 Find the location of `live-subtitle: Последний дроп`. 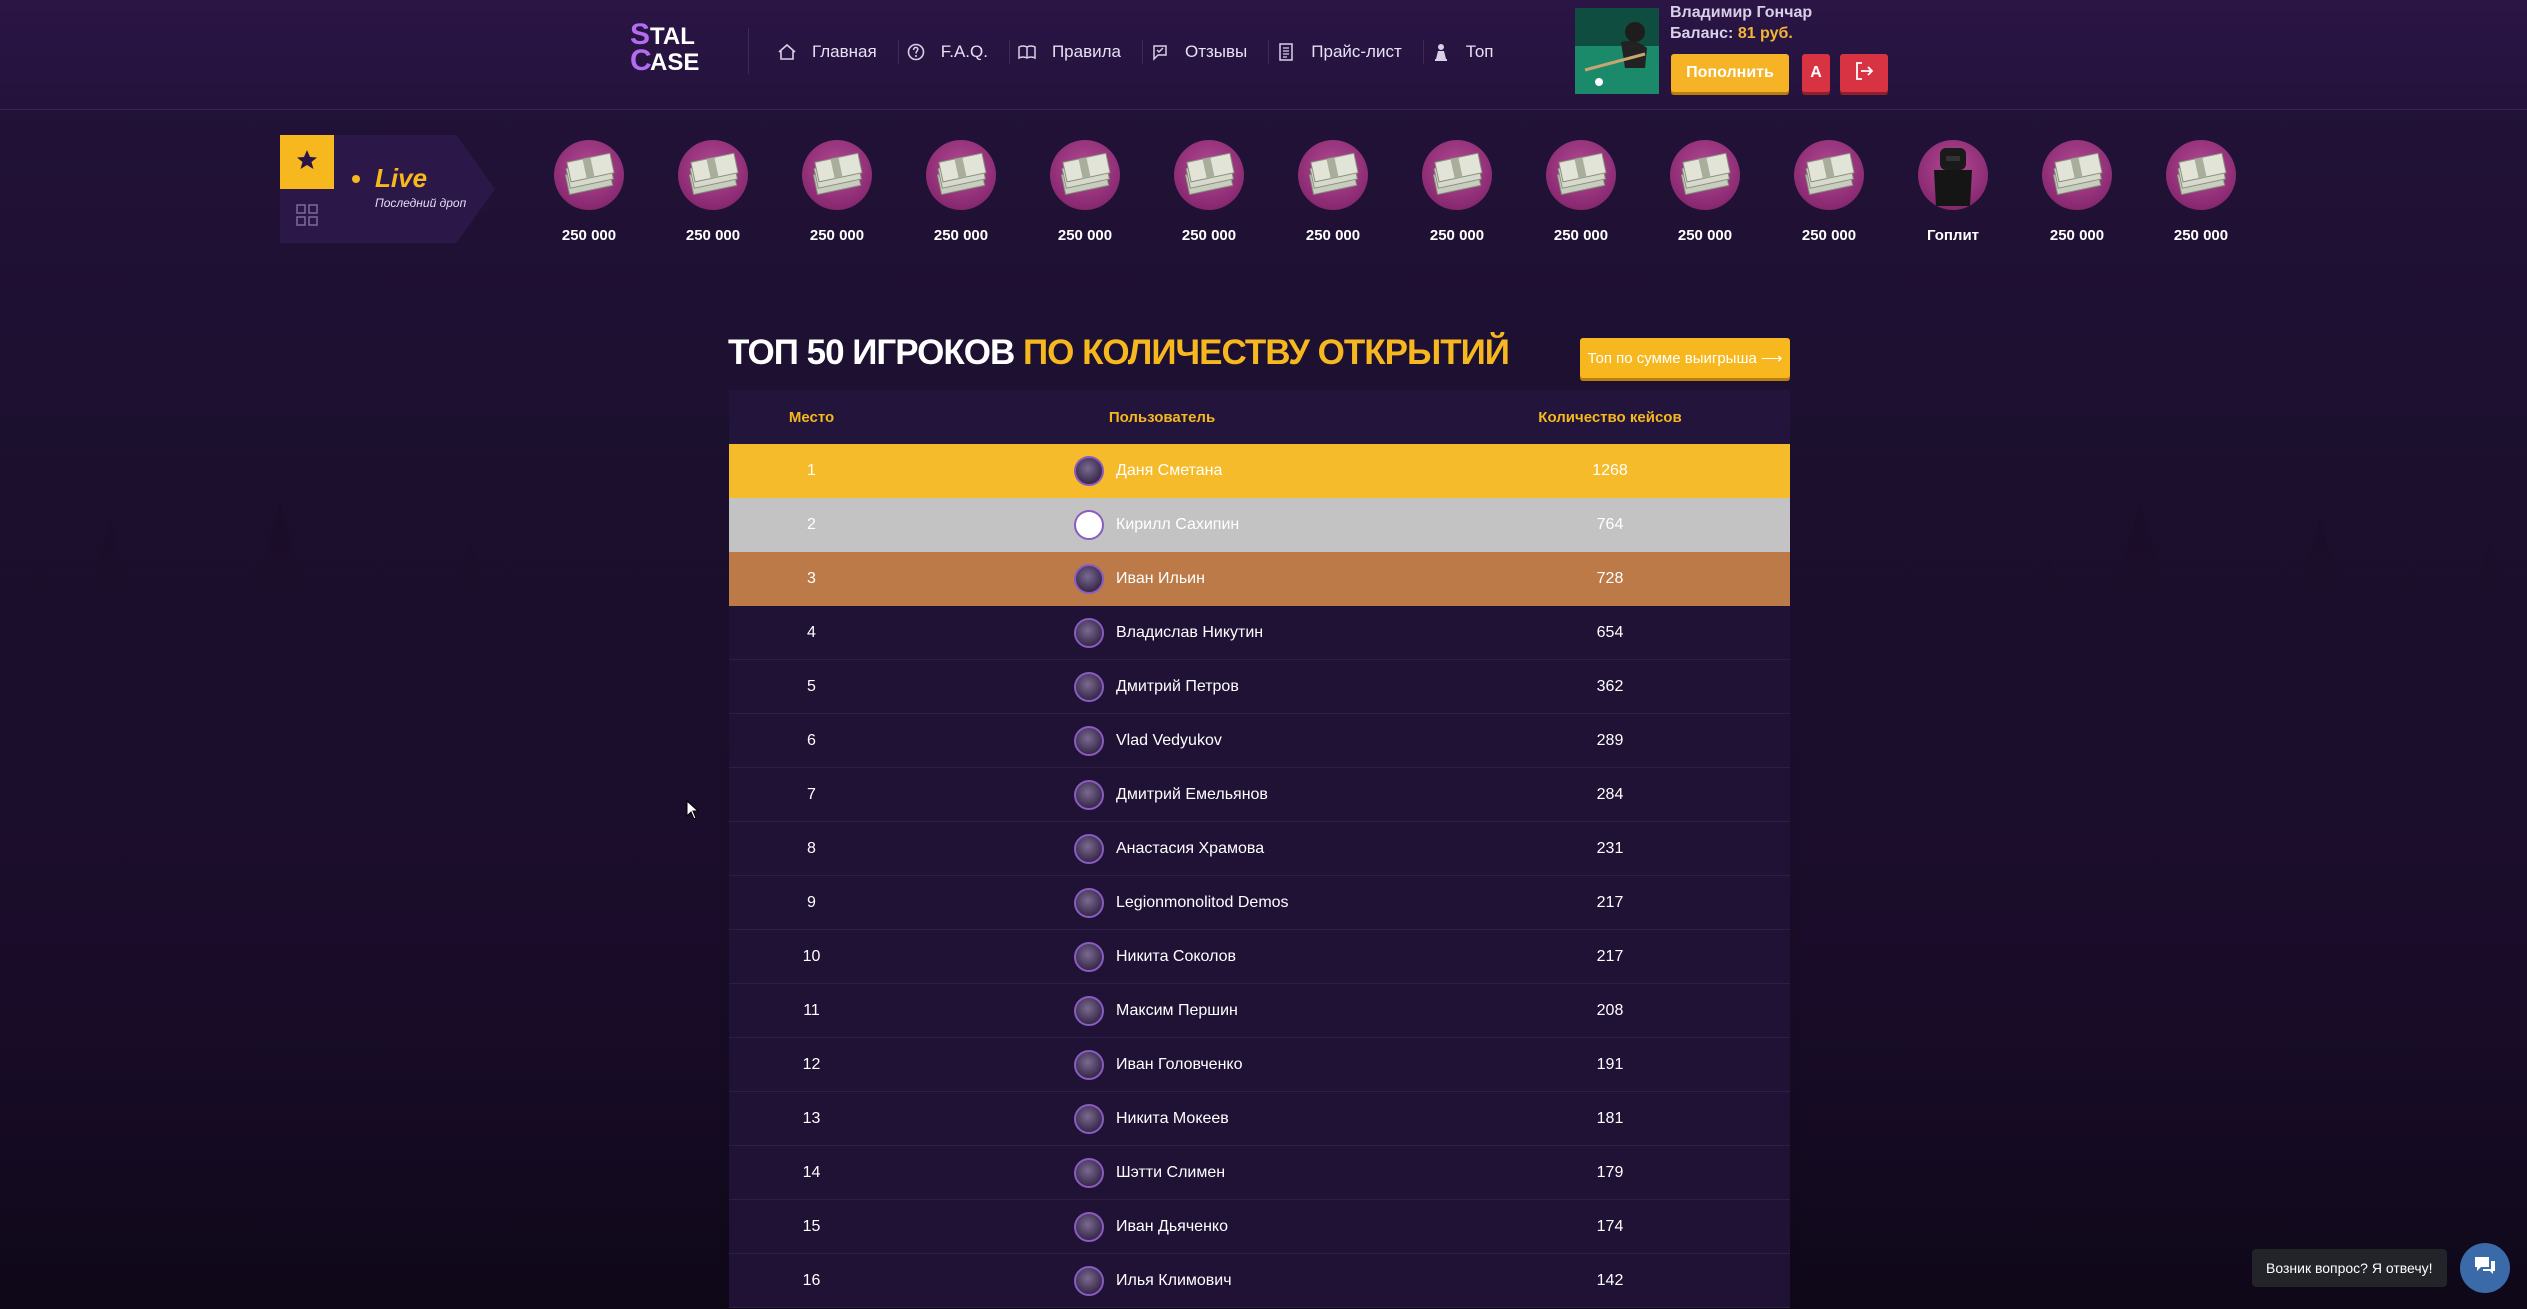

live-subtitle: Последний дроп is located at coordinates (421, 203).